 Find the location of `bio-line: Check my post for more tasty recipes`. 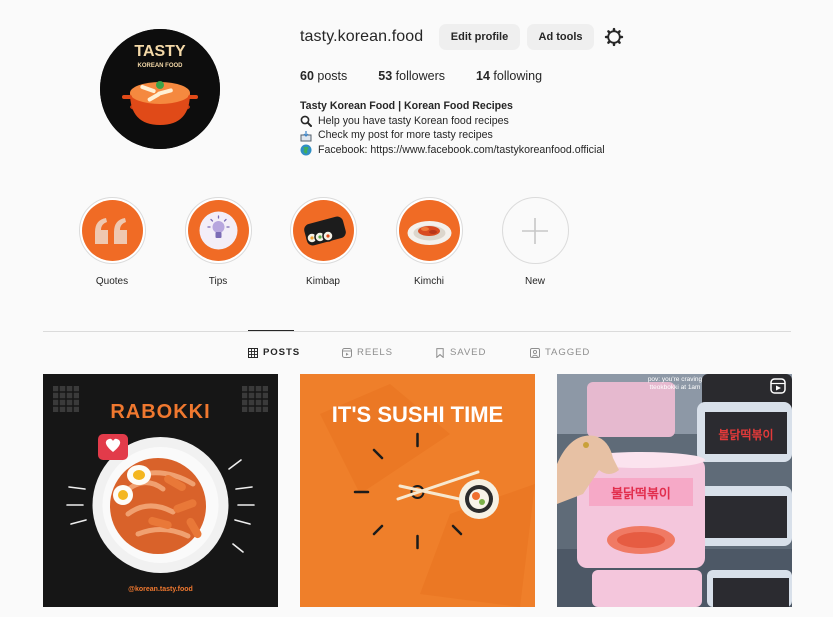

bio-line: Check my post for more tasty recipes is located at coordinates (452, 135).